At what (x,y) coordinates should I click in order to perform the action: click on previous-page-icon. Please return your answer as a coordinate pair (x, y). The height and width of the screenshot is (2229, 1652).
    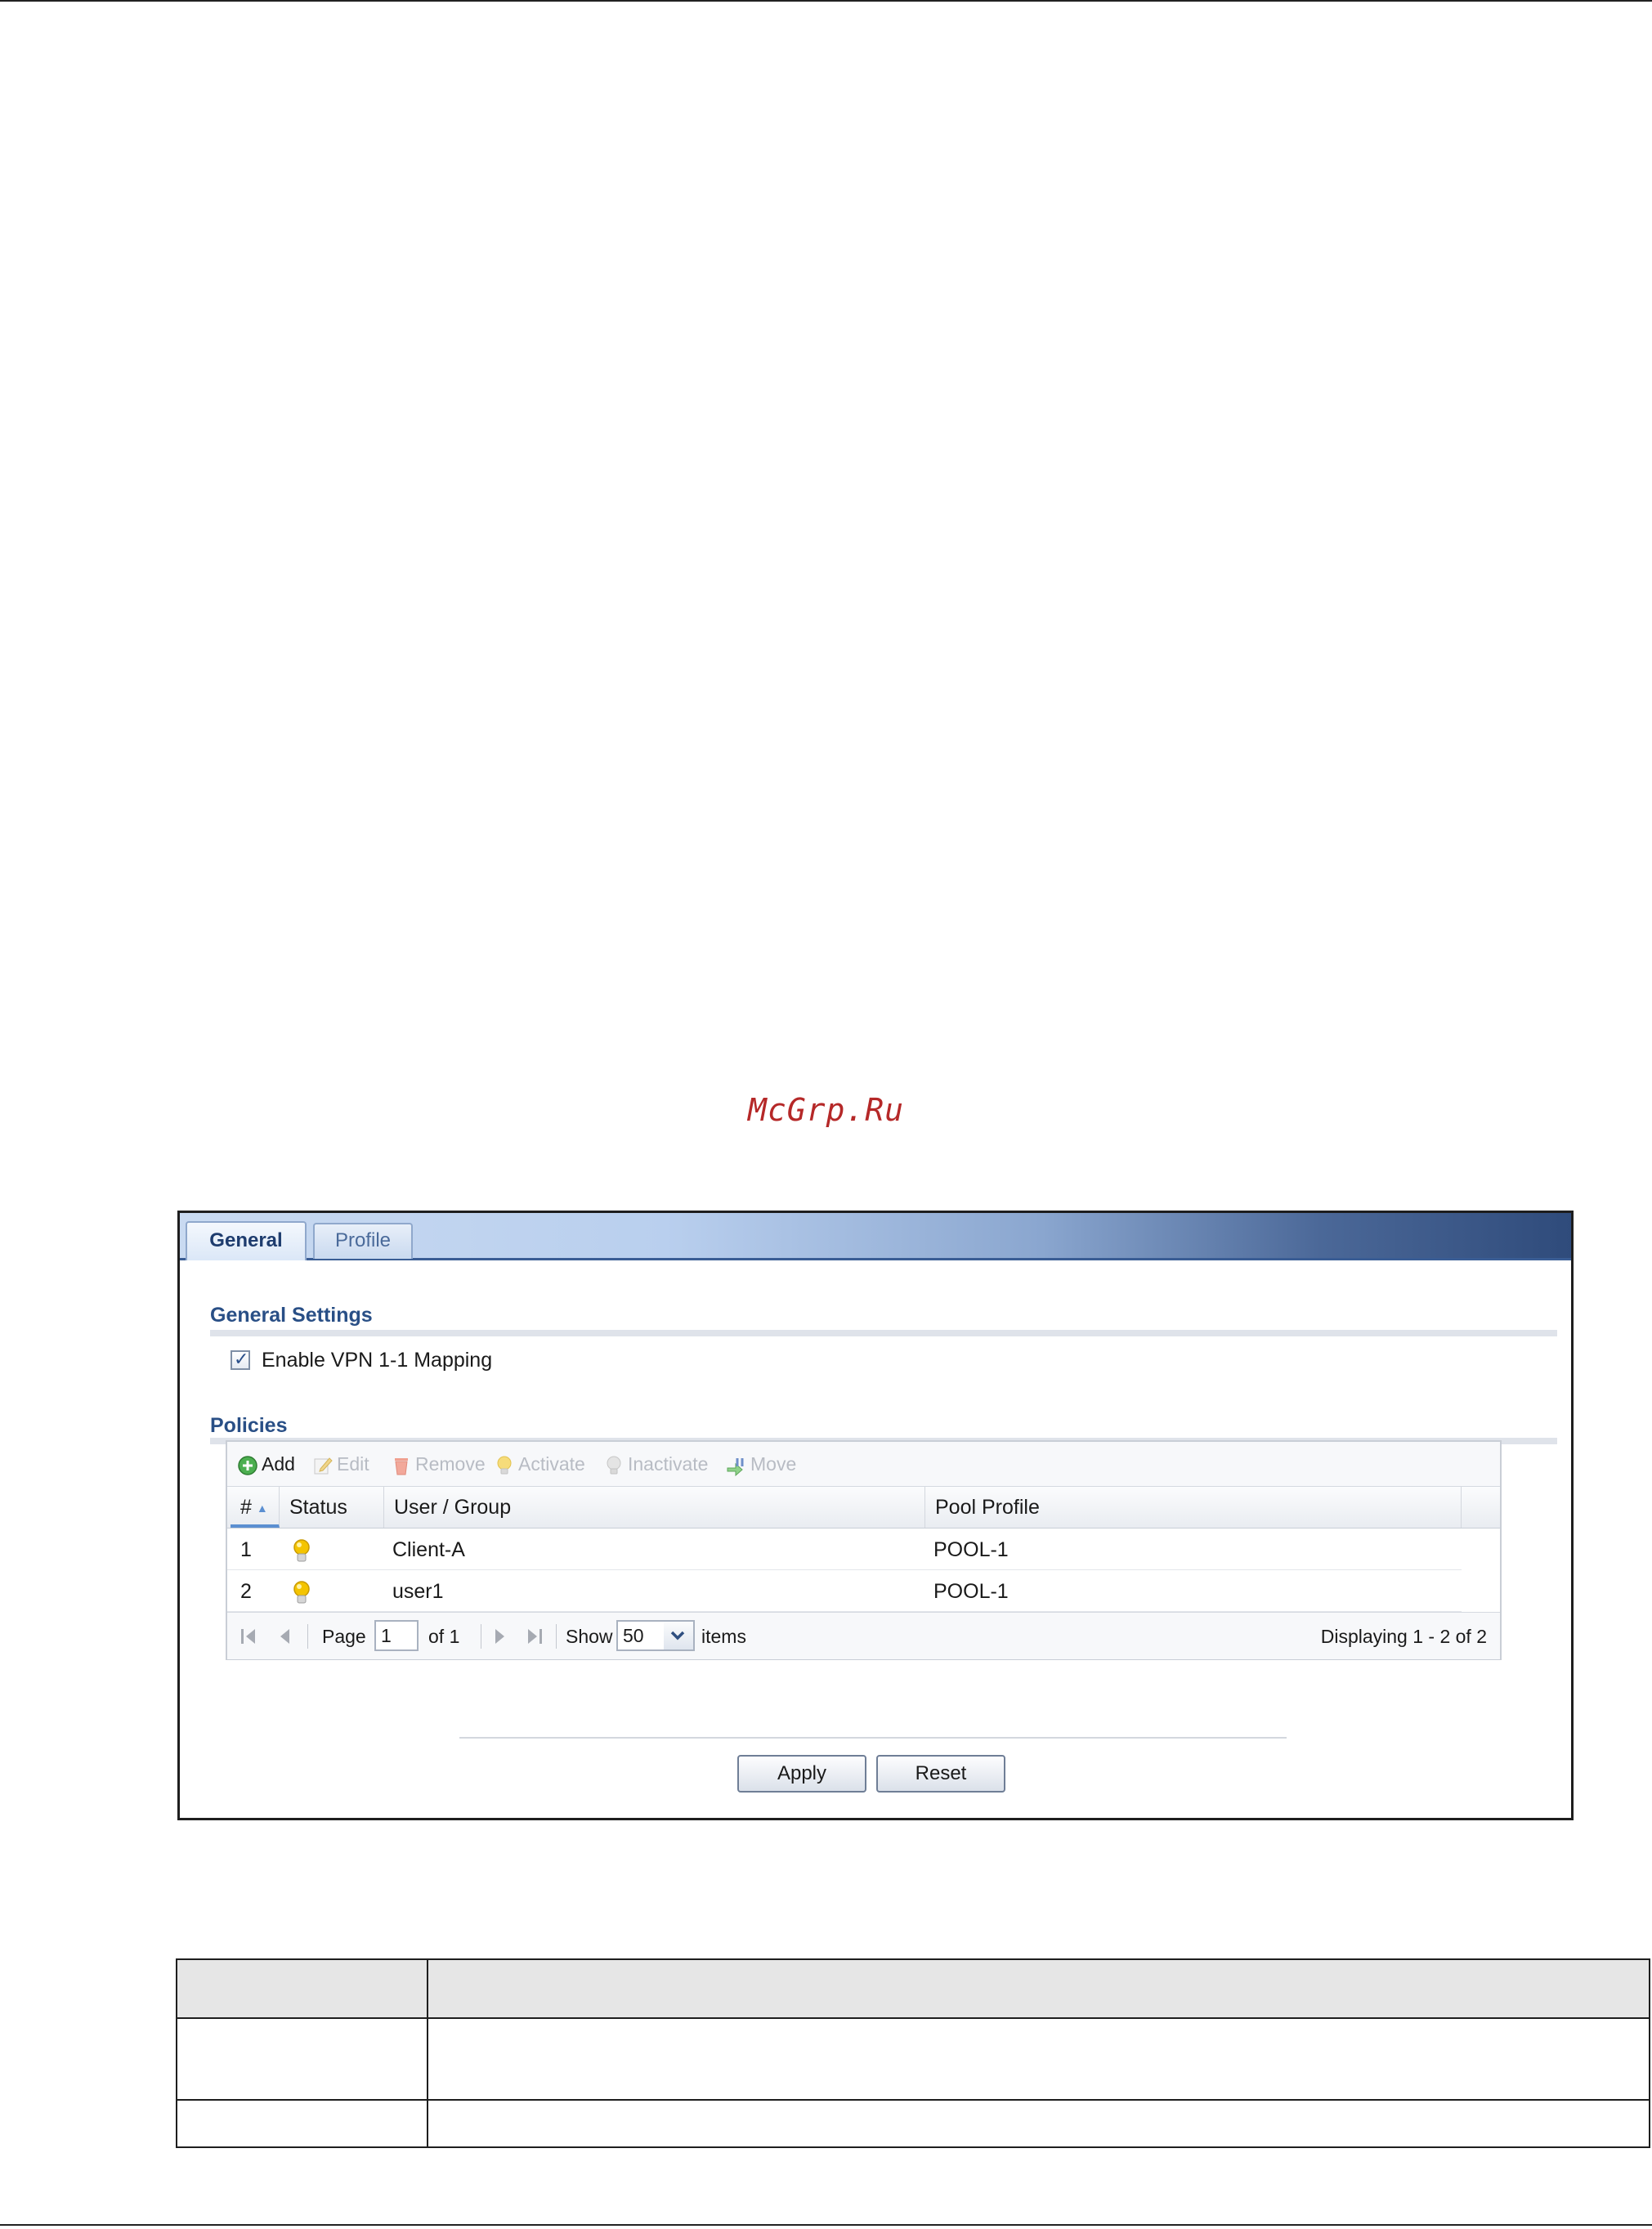
    Looking at the image, I should click on (284, 1636).